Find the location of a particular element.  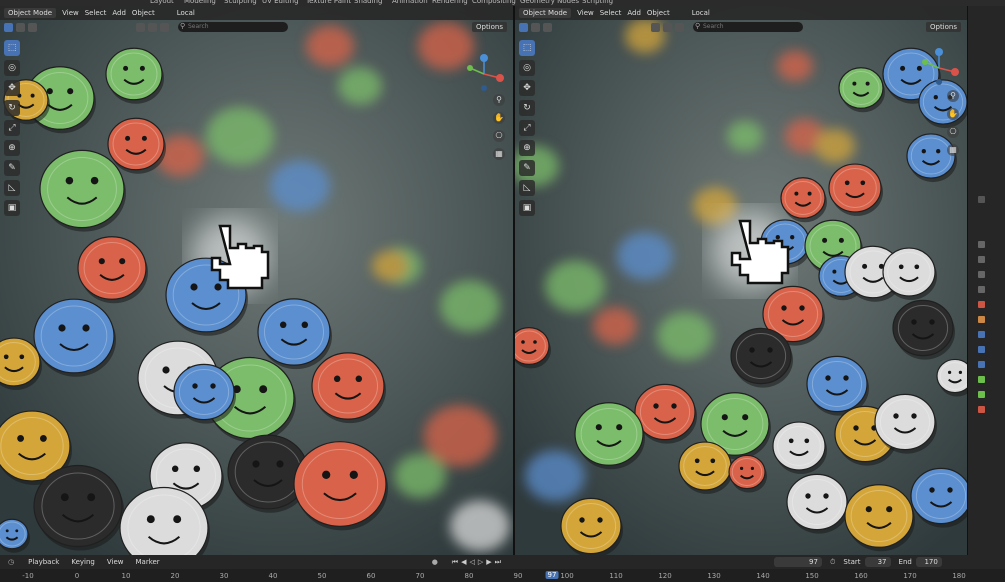

record-icon: ● is located at coordinates (435, 562).